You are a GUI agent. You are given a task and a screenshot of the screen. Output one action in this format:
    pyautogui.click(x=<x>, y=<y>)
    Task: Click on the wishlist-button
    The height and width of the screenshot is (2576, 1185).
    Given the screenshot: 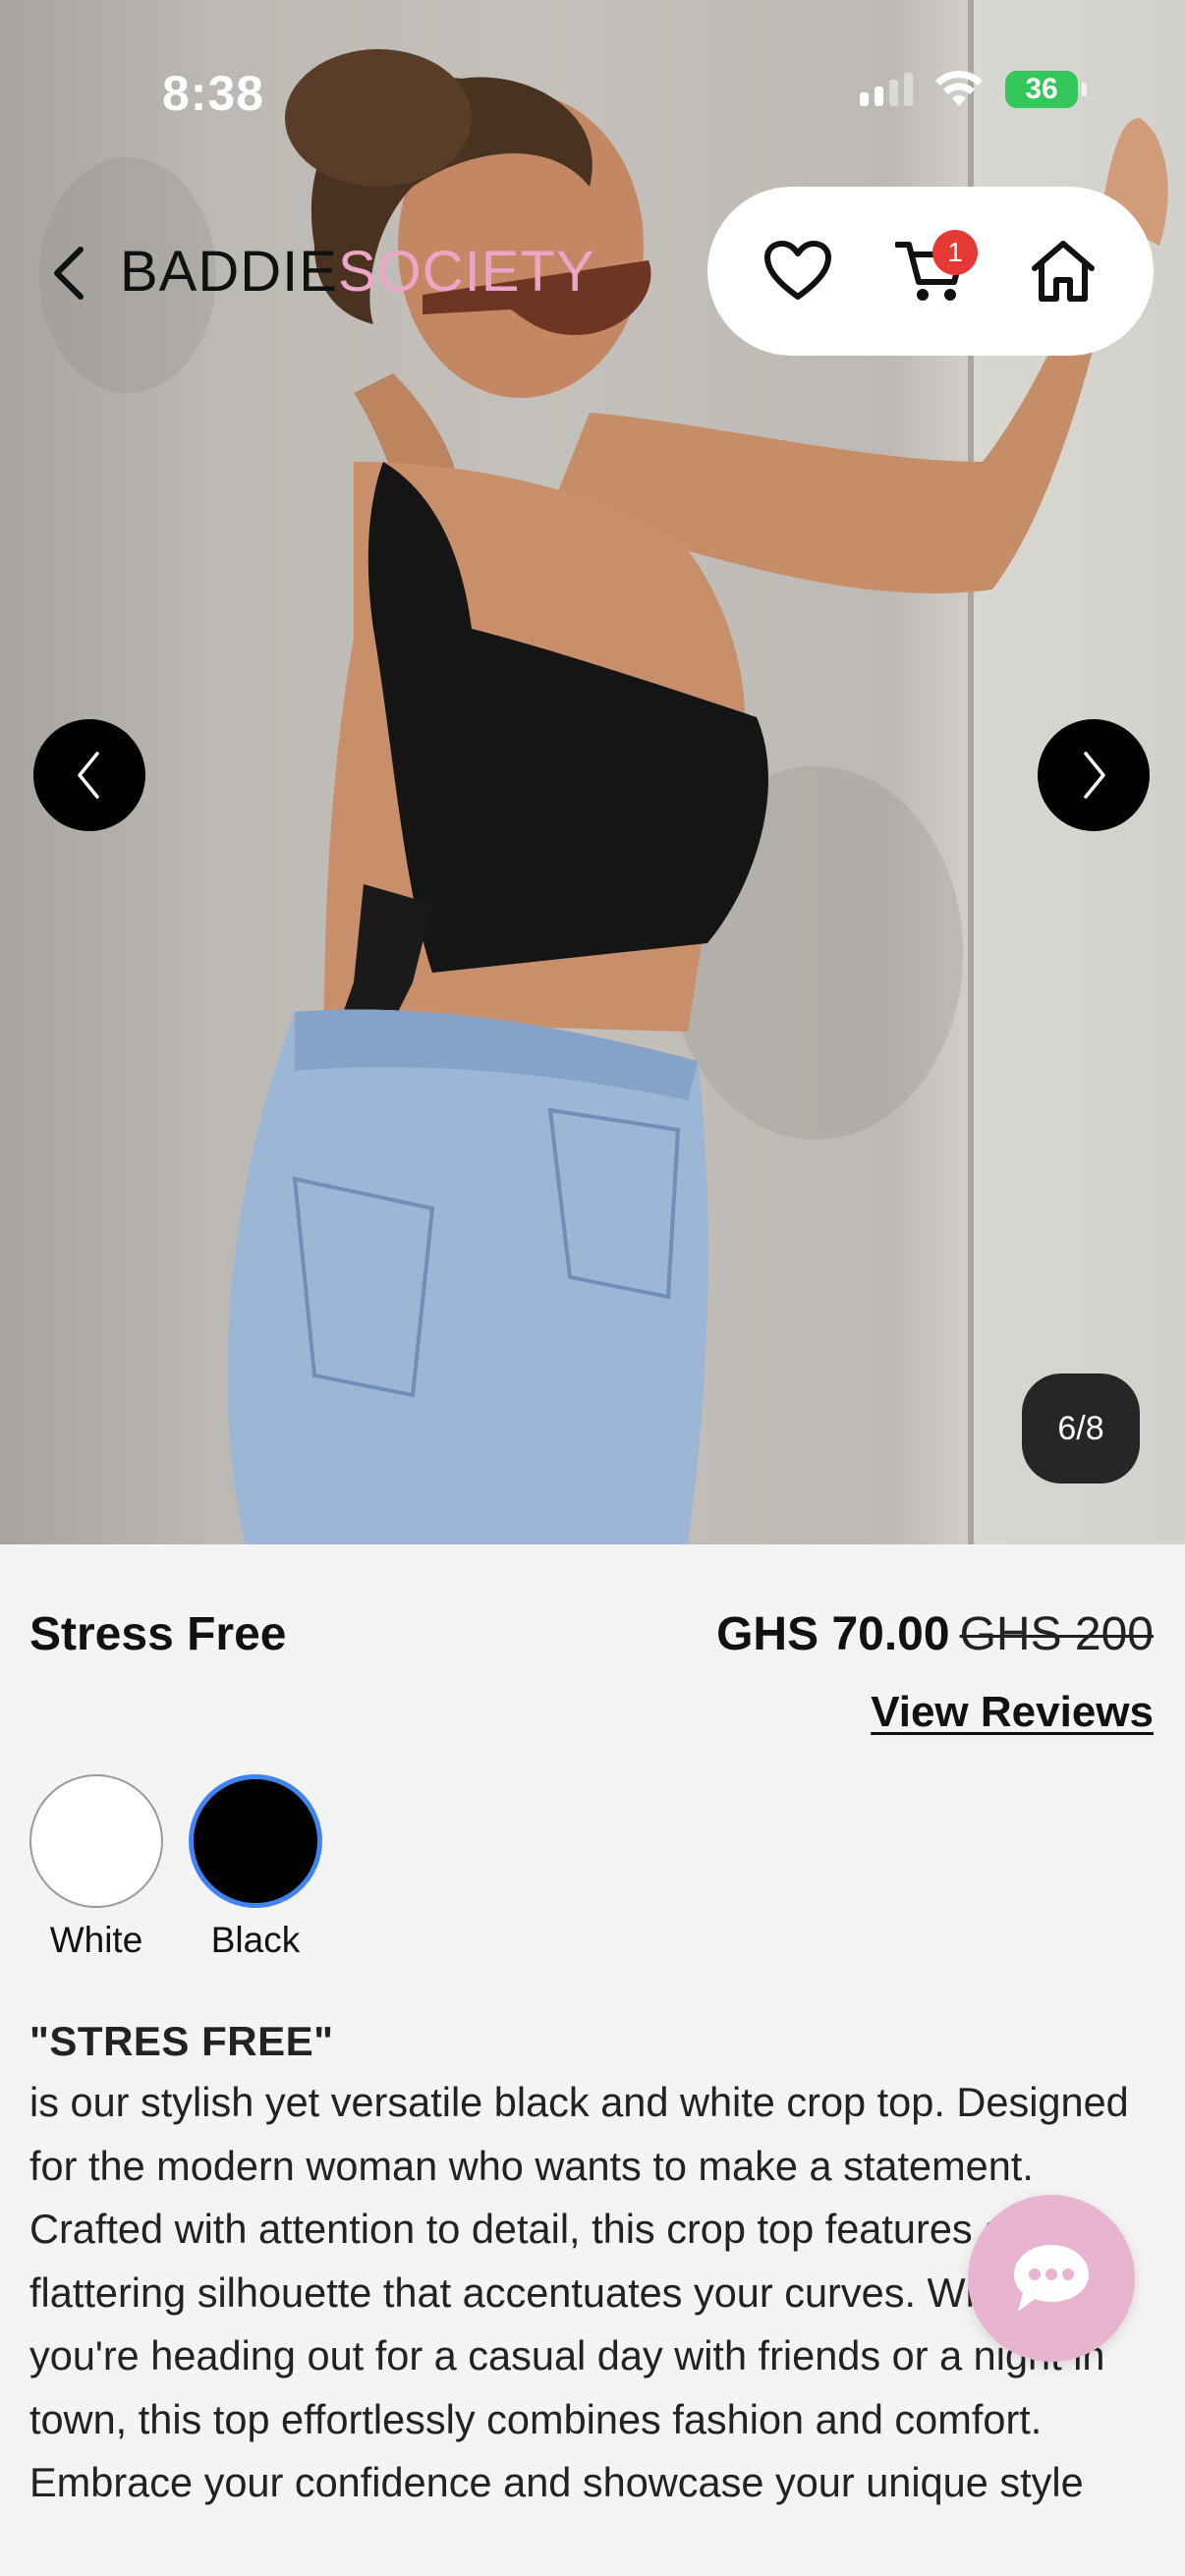 What is the action you would take?
    pyautogui.click(x=798, y=271)
    